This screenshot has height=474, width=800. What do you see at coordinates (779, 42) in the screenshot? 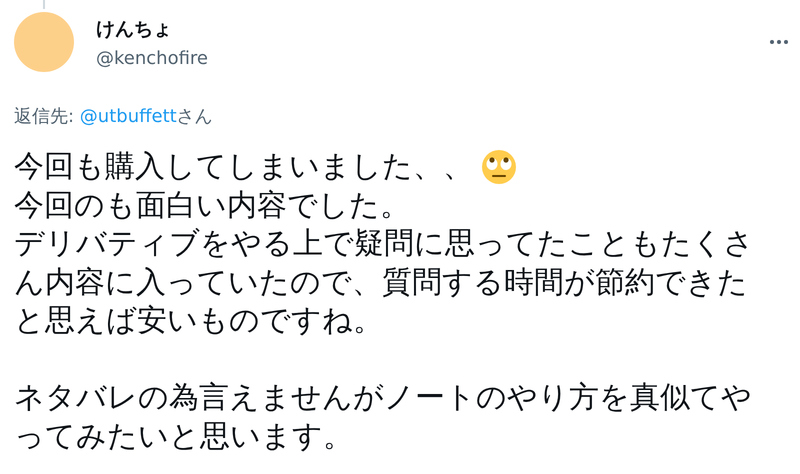
I see `more-options-icon` at bounding box center [779, 42].